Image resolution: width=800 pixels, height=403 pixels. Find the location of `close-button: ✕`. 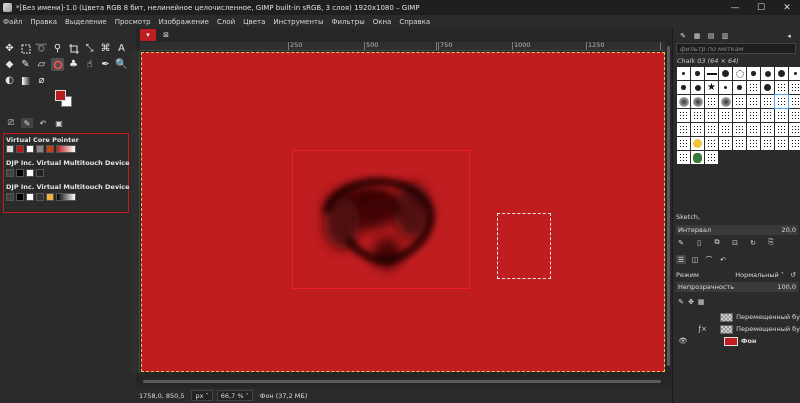

close-button: ✕ is located at coordinates (787, 8).